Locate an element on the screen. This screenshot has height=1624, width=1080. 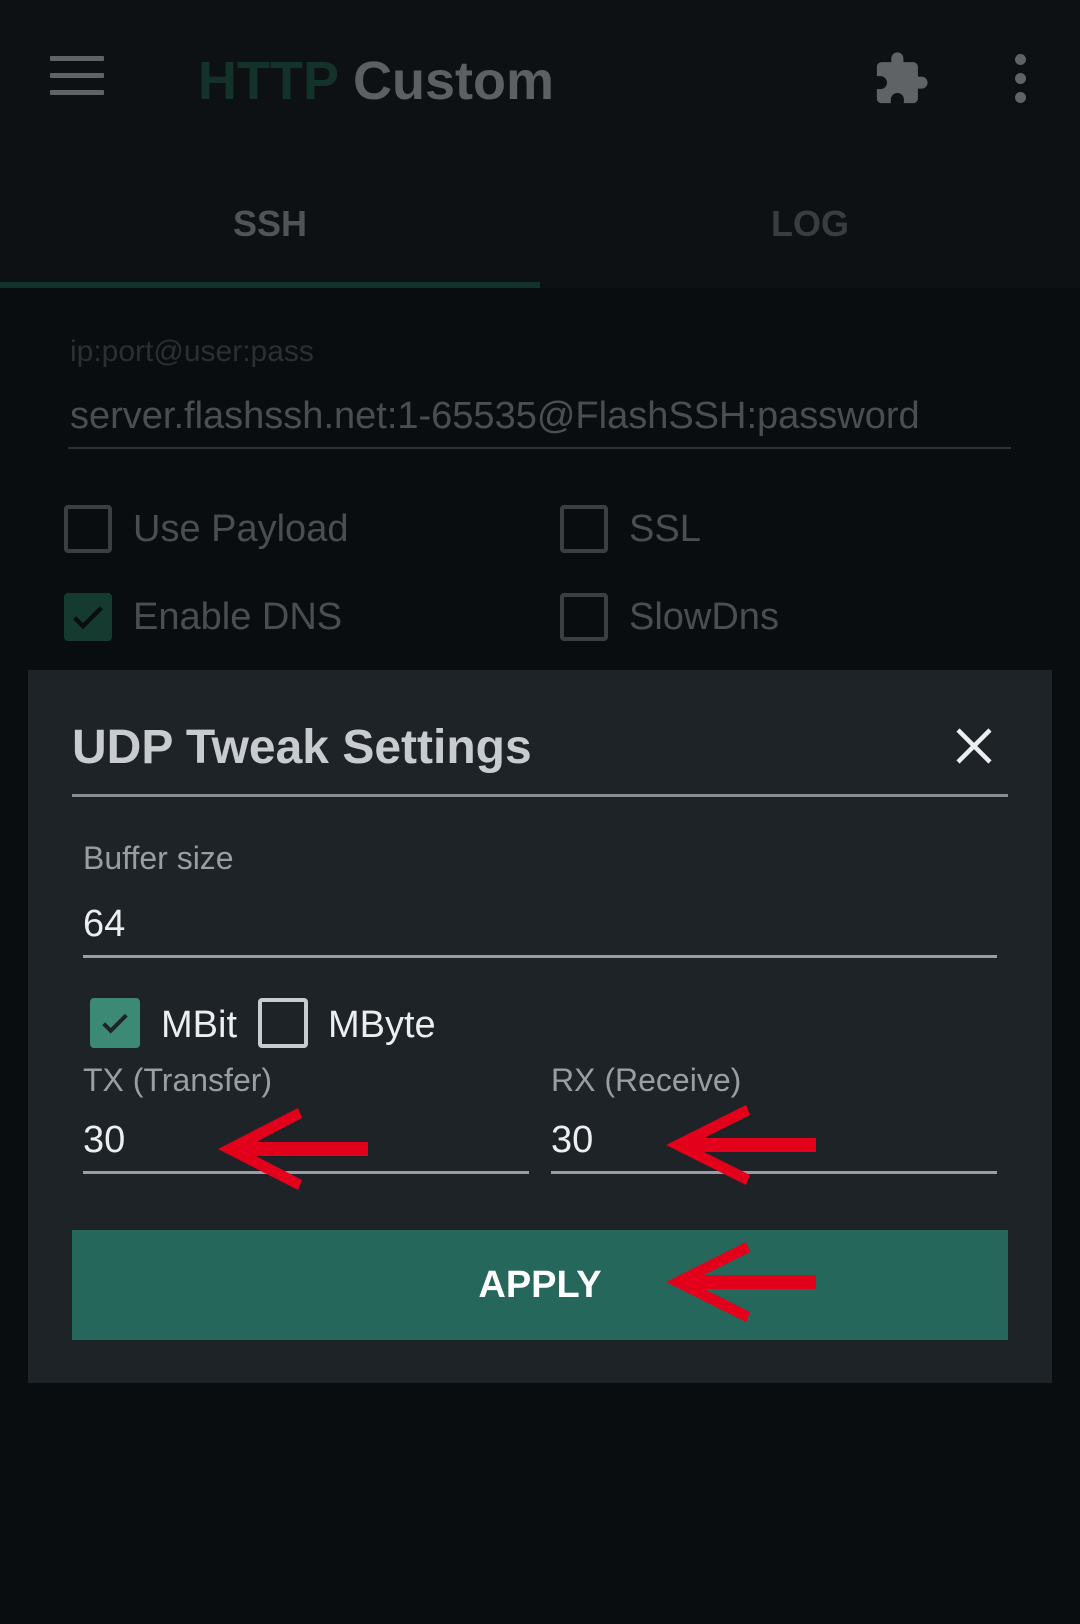
enable-dns-label: Enable DNS is located at coordinates (238, 617).